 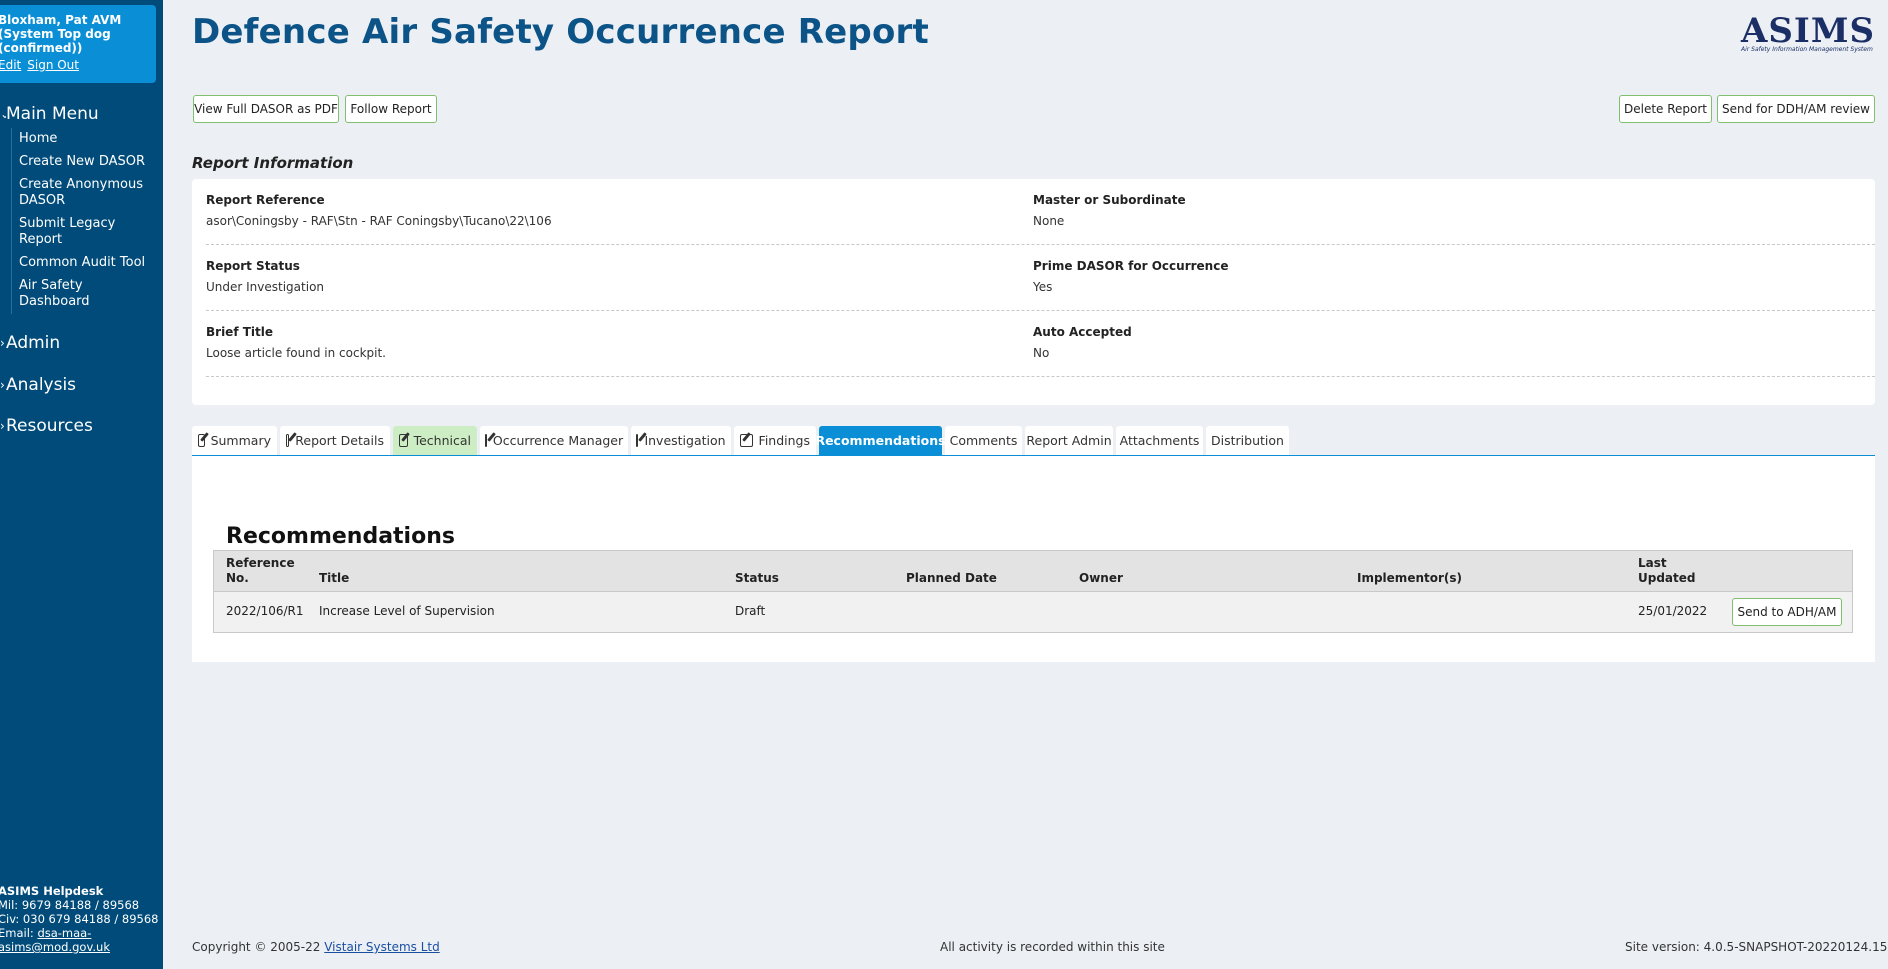 What do you see at coordinates (391, 109) in the screenshot?
I see `follow-report-button: Follow Report` at bounding box center [391, 109].